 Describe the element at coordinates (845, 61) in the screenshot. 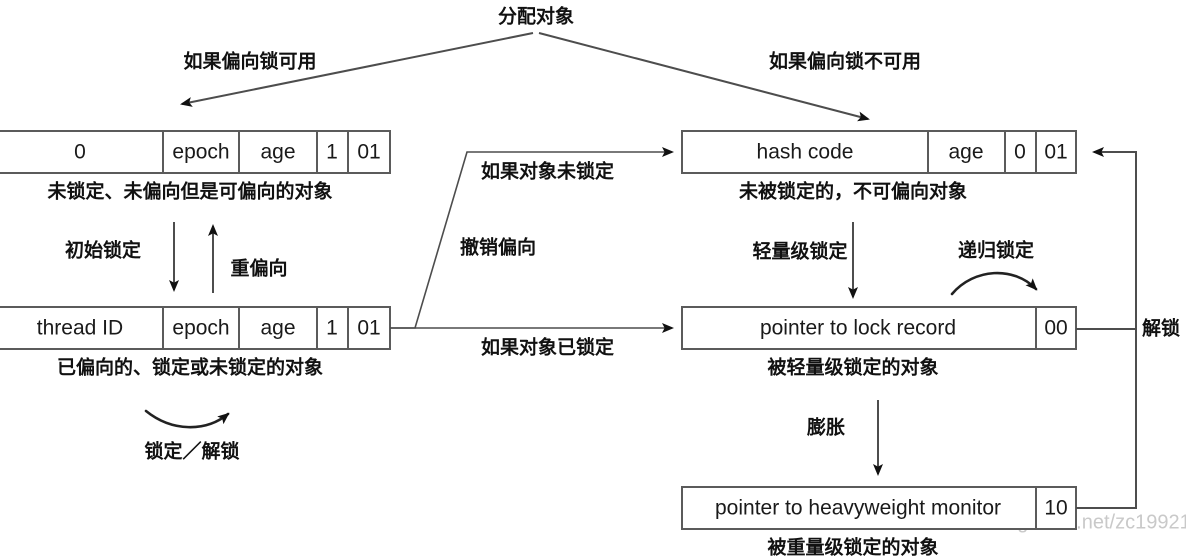

I see `label-bias-unavailable: 如果偏向锁不可用` at that location.